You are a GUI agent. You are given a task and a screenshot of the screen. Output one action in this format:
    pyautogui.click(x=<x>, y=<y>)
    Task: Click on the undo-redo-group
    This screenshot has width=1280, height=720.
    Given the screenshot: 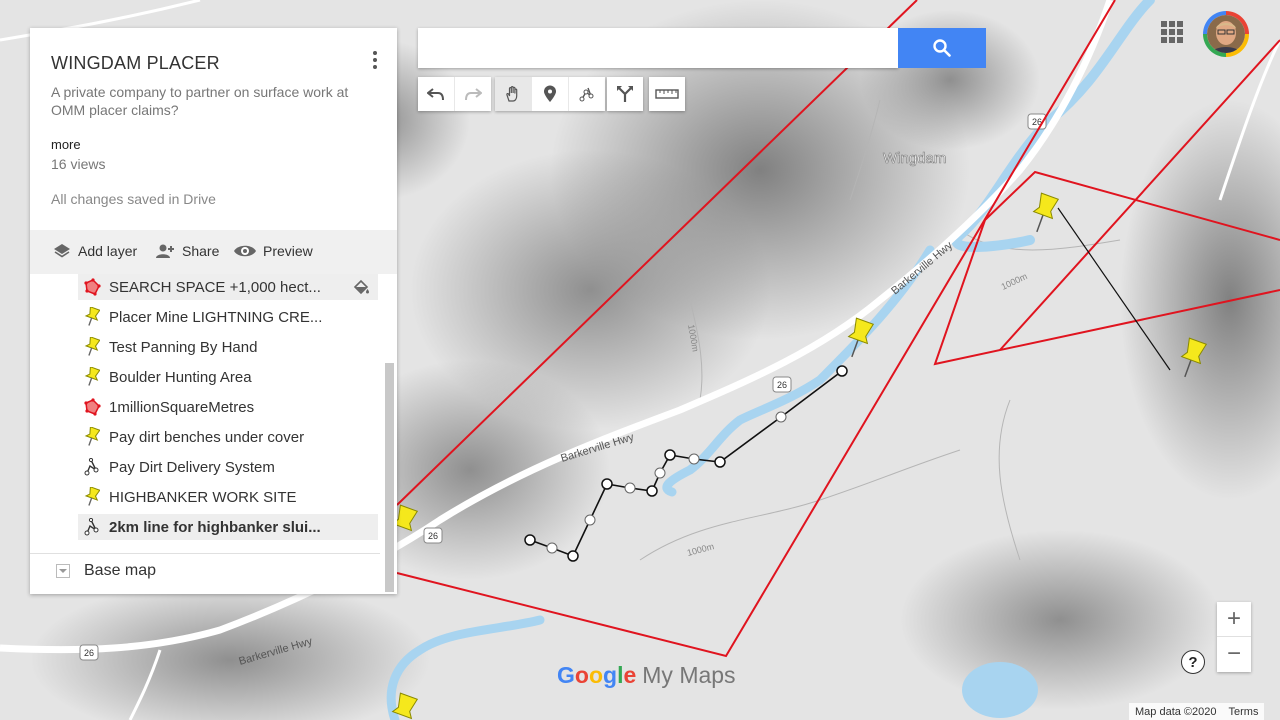 What is the action you would take?
    pyautogui.click(x=454, y=94)
    